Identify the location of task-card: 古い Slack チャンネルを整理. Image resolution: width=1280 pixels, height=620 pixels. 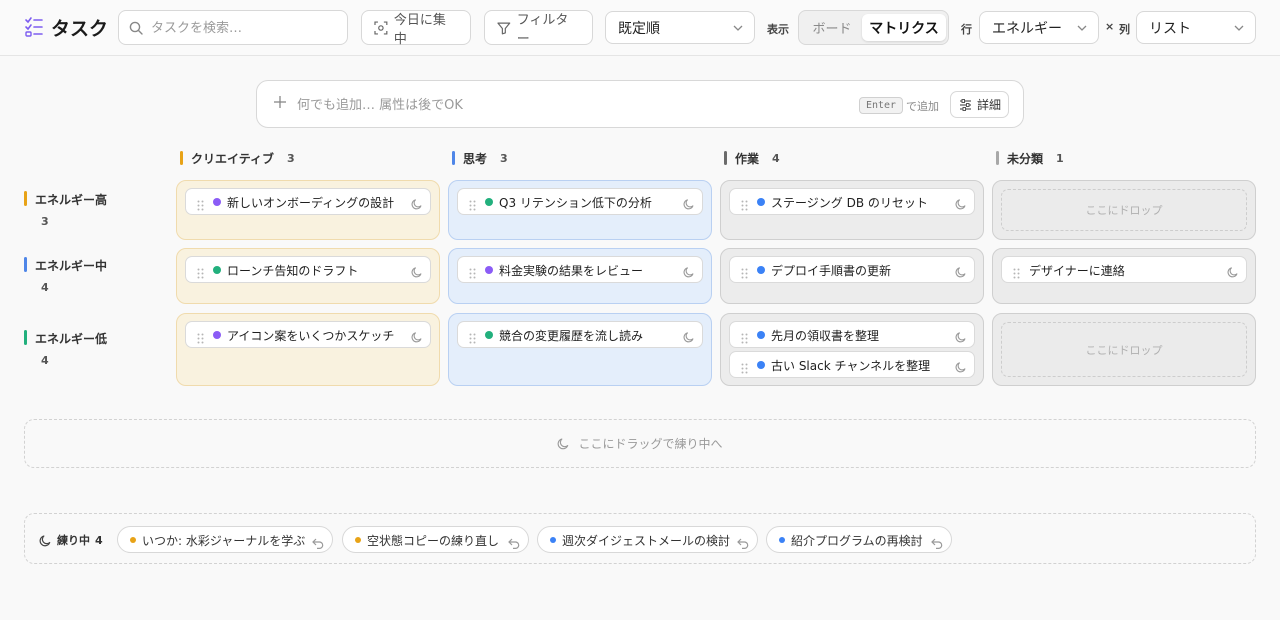
(852, 364).